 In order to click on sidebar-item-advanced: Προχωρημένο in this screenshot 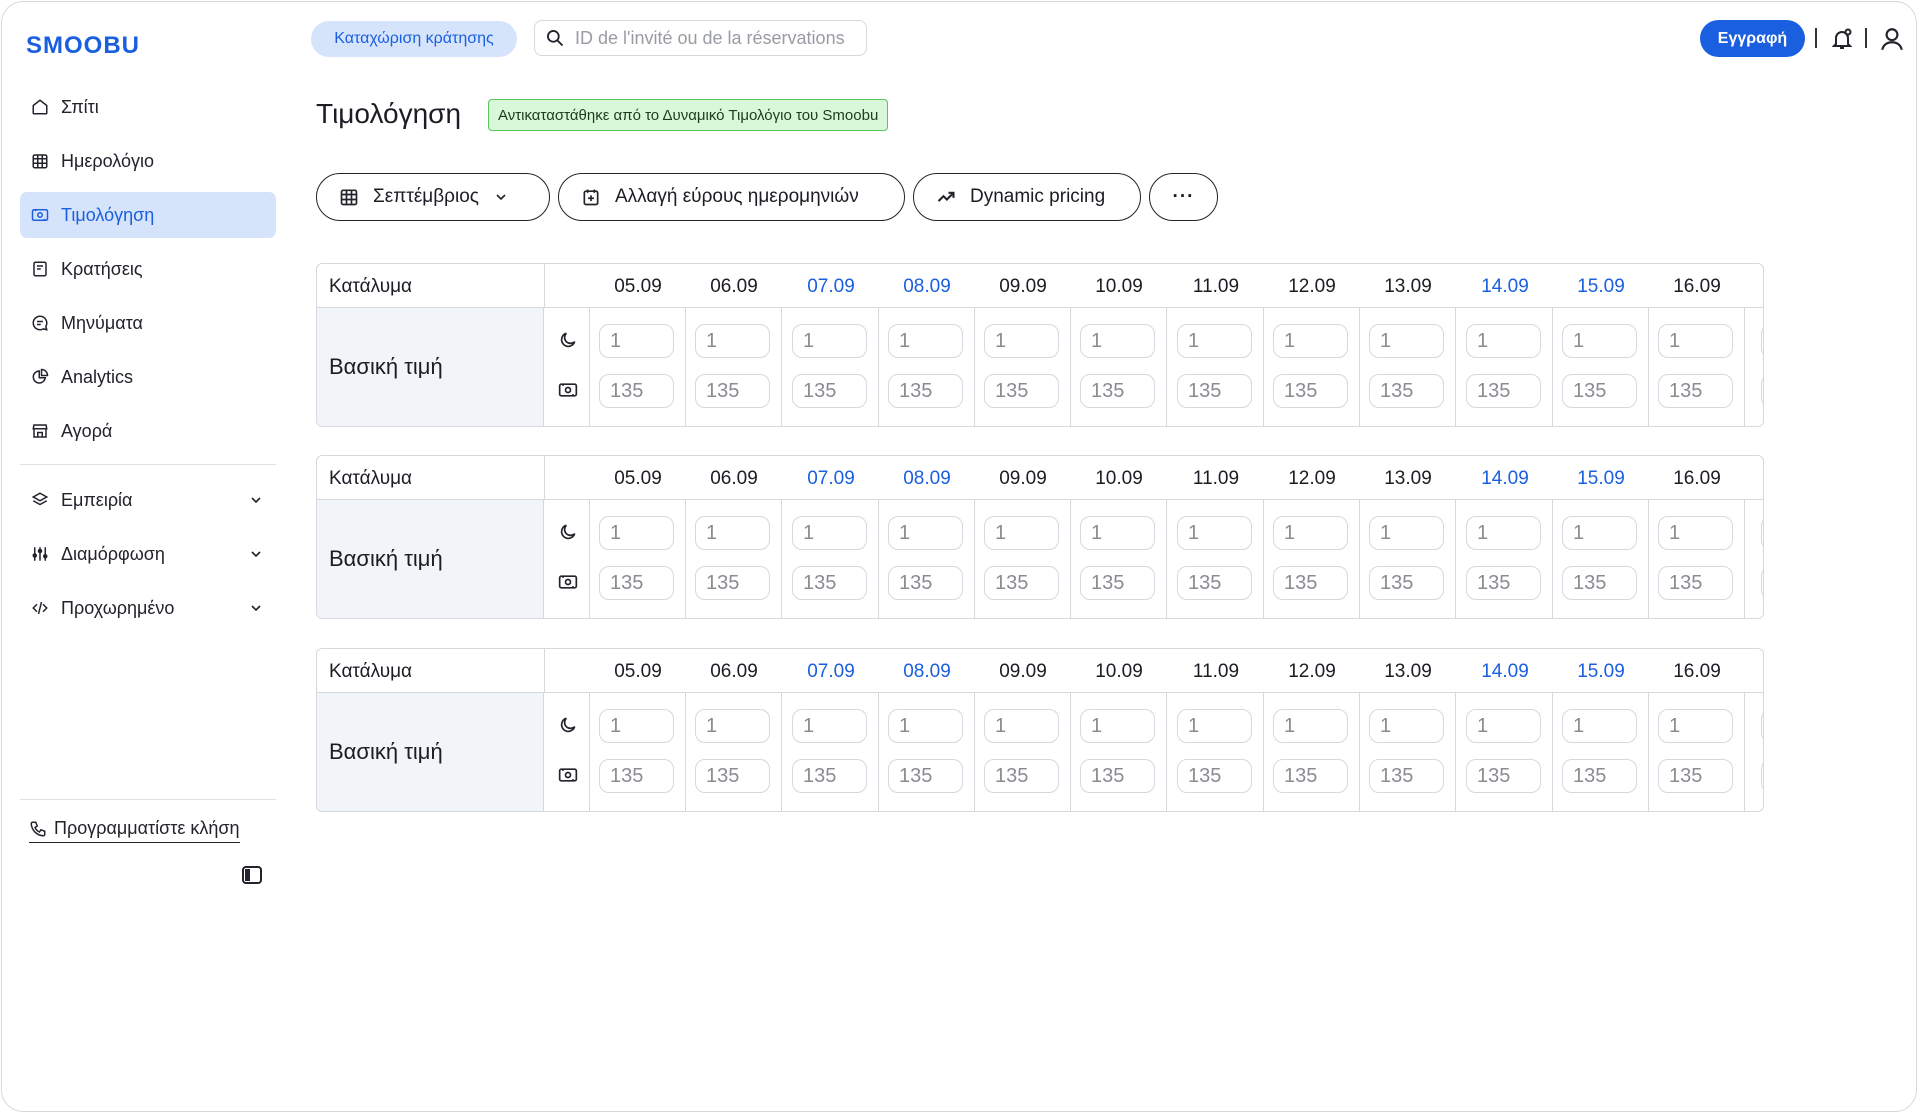, I will do `click(148, 608)`.